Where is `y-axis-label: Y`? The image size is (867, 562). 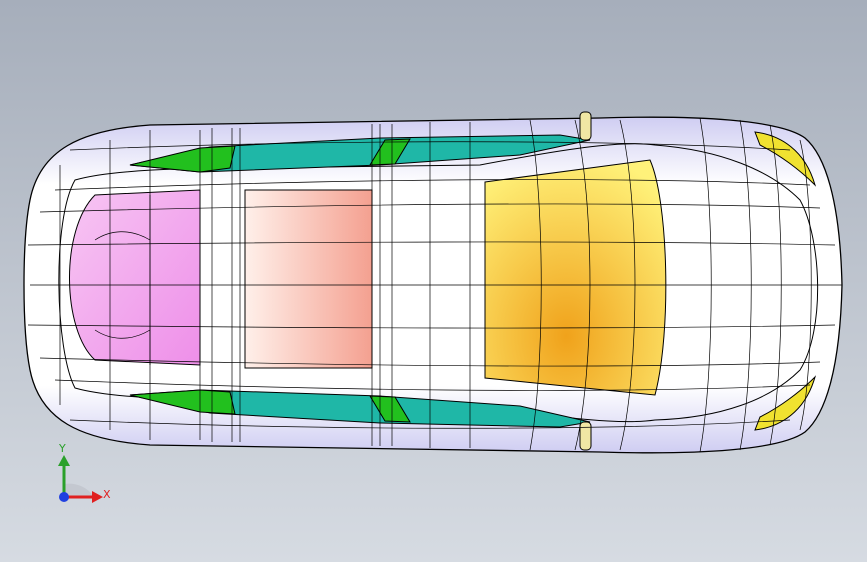
y-axis-label: Y is located at coordinates (62, 448).